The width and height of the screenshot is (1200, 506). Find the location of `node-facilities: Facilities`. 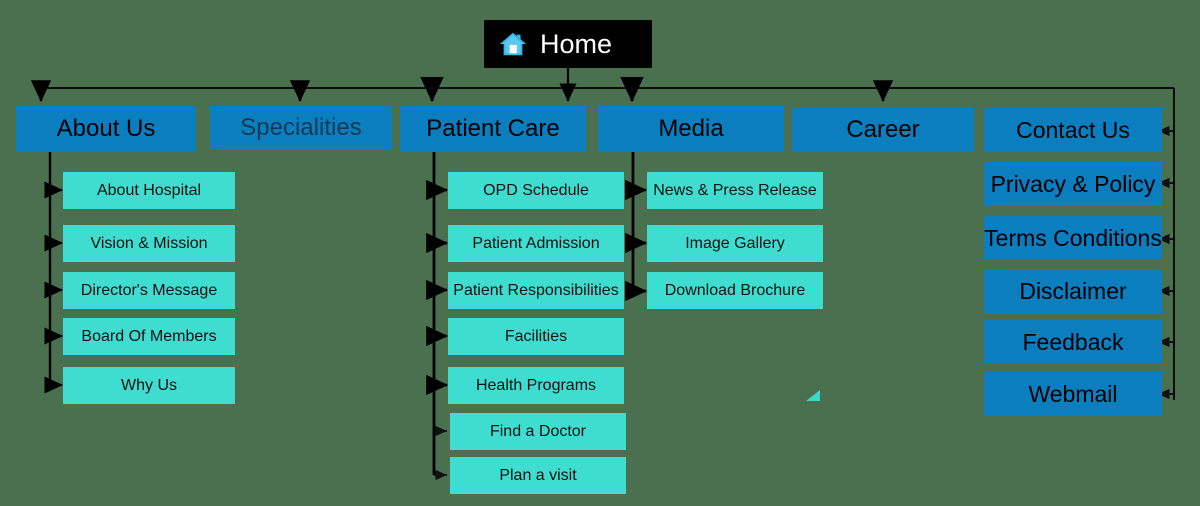

node-facilities: Facilities is located at coordinates (536, 336).